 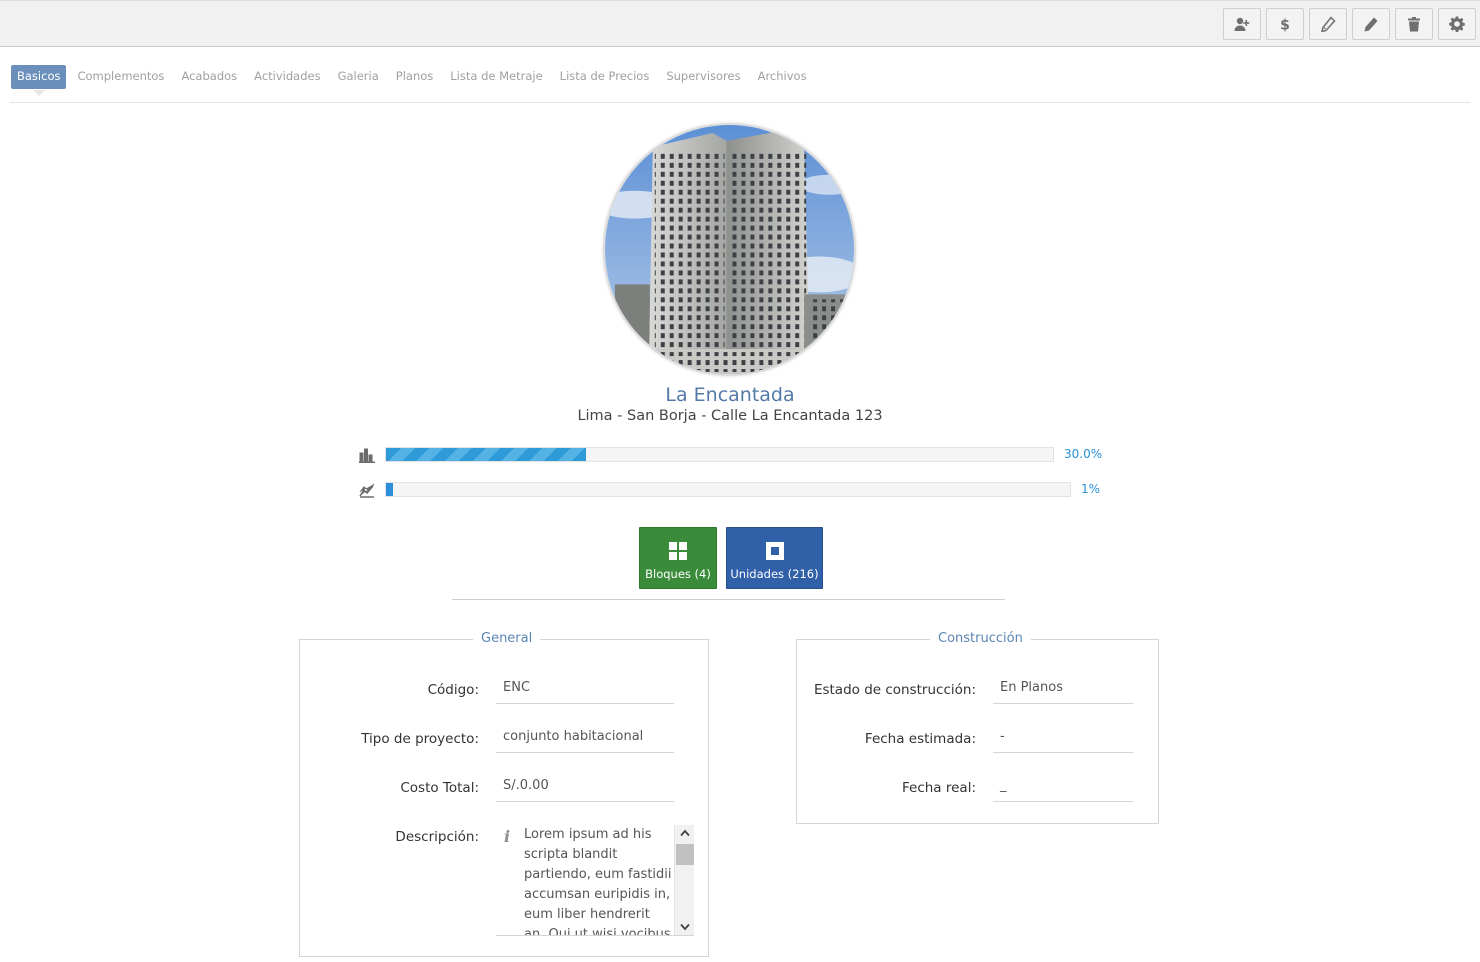 I want to click on estimated-date-field: -, so click(x=1063, y=739).